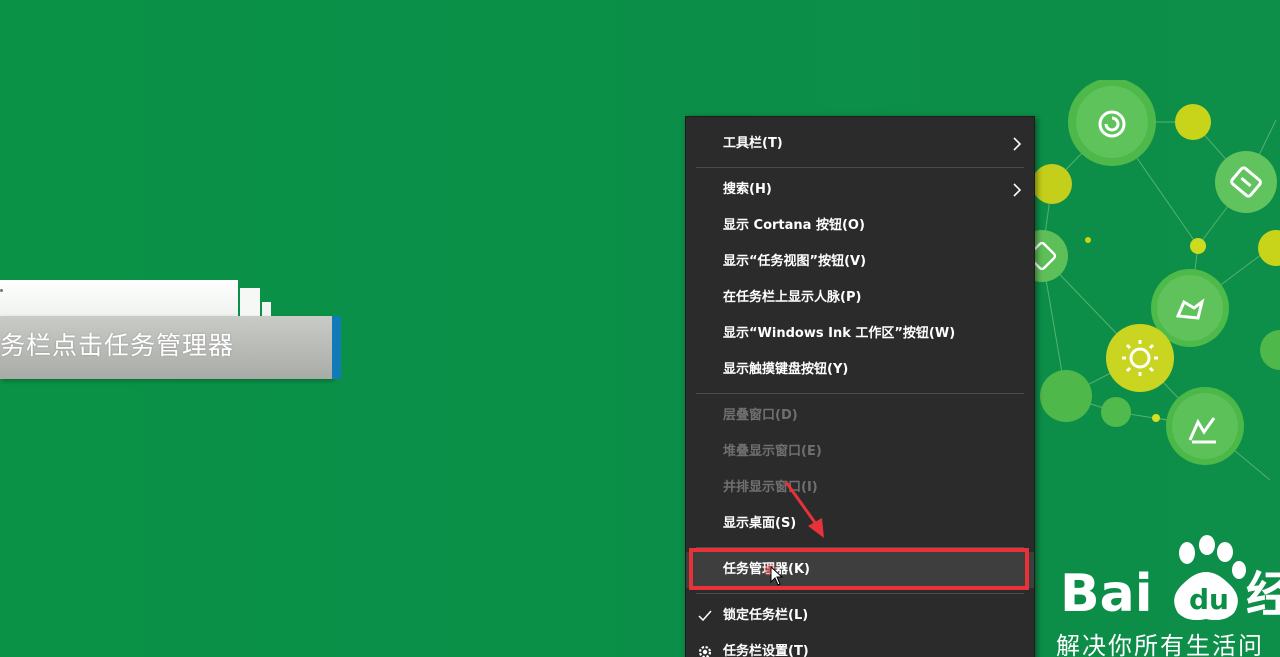 The width and height of the screenshot is (1280, 657). I want to click on checkmark-icon, so click(705, 616).